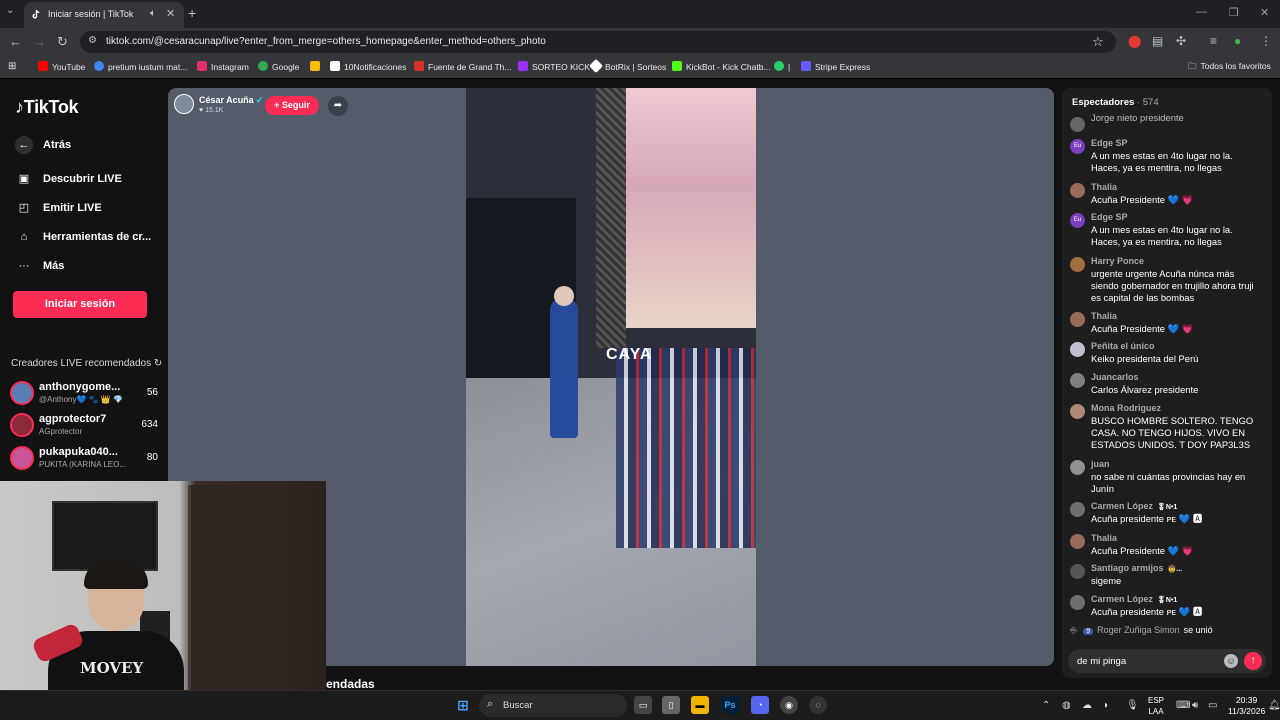 The width and height of the screenshot is (1280, 720). What do you see at coordinates (671, 705) in the screenshot?
I see `app-icon: ▯` at bounding box center [671, 705].